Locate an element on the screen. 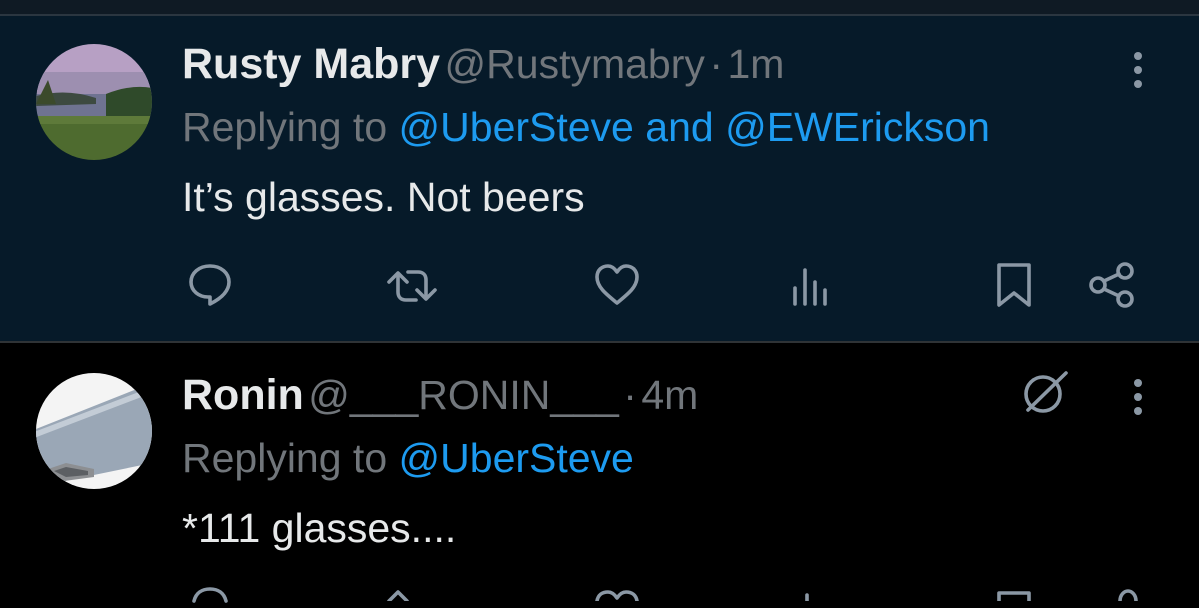 This screenshot has width=1199, height=608. author-name: Rusty Mabry is located at coordinates (311, 64).